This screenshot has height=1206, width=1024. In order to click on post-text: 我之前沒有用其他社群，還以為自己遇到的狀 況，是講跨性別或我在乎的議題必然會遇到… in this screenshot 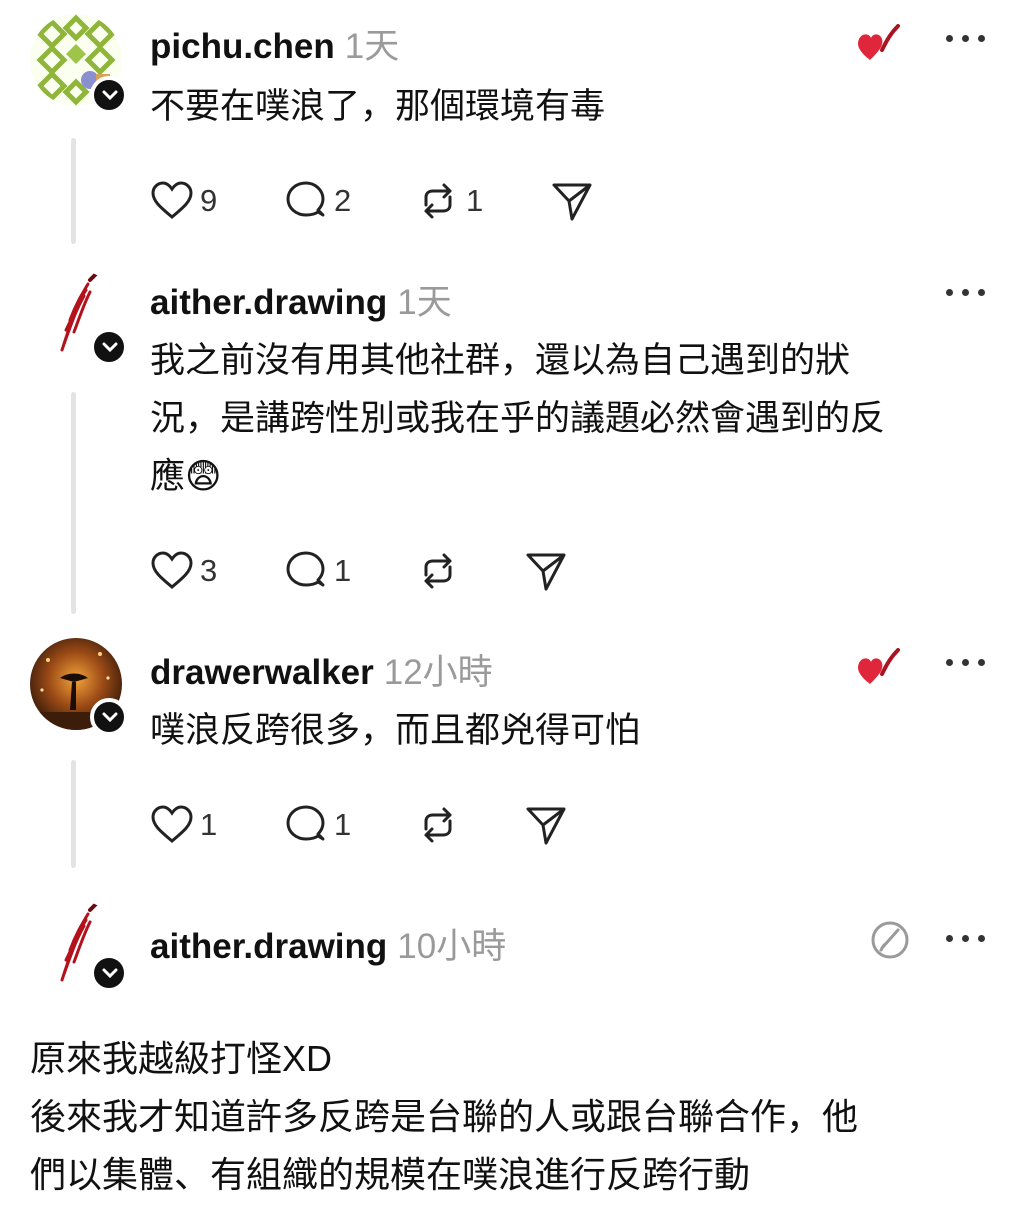, I will do `click(565, 419)`.